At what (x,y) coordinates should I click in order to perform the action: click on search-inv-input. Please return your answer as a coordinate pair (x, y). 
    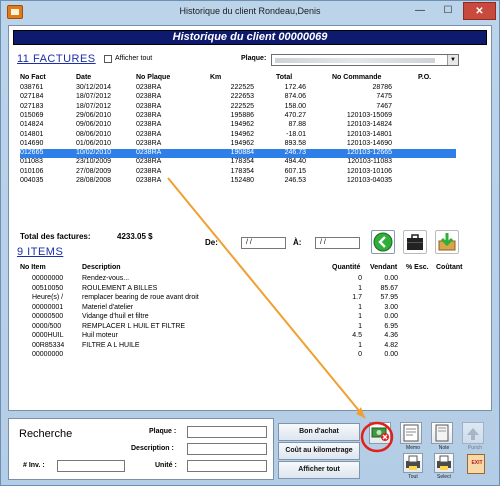
    Looking at the image, I should click on (91, 466).